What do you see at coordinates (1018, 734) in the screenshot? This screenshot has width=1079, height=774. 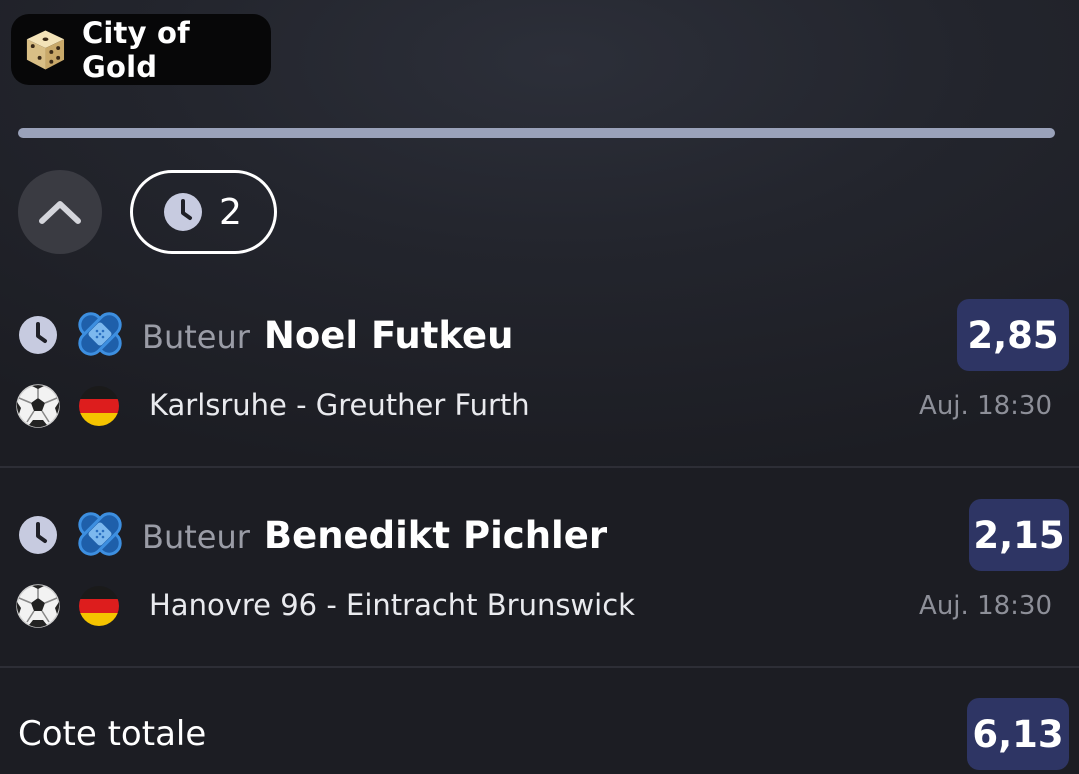 I see `total-odds-value: 6,13` at bounding box center [1018, 734].